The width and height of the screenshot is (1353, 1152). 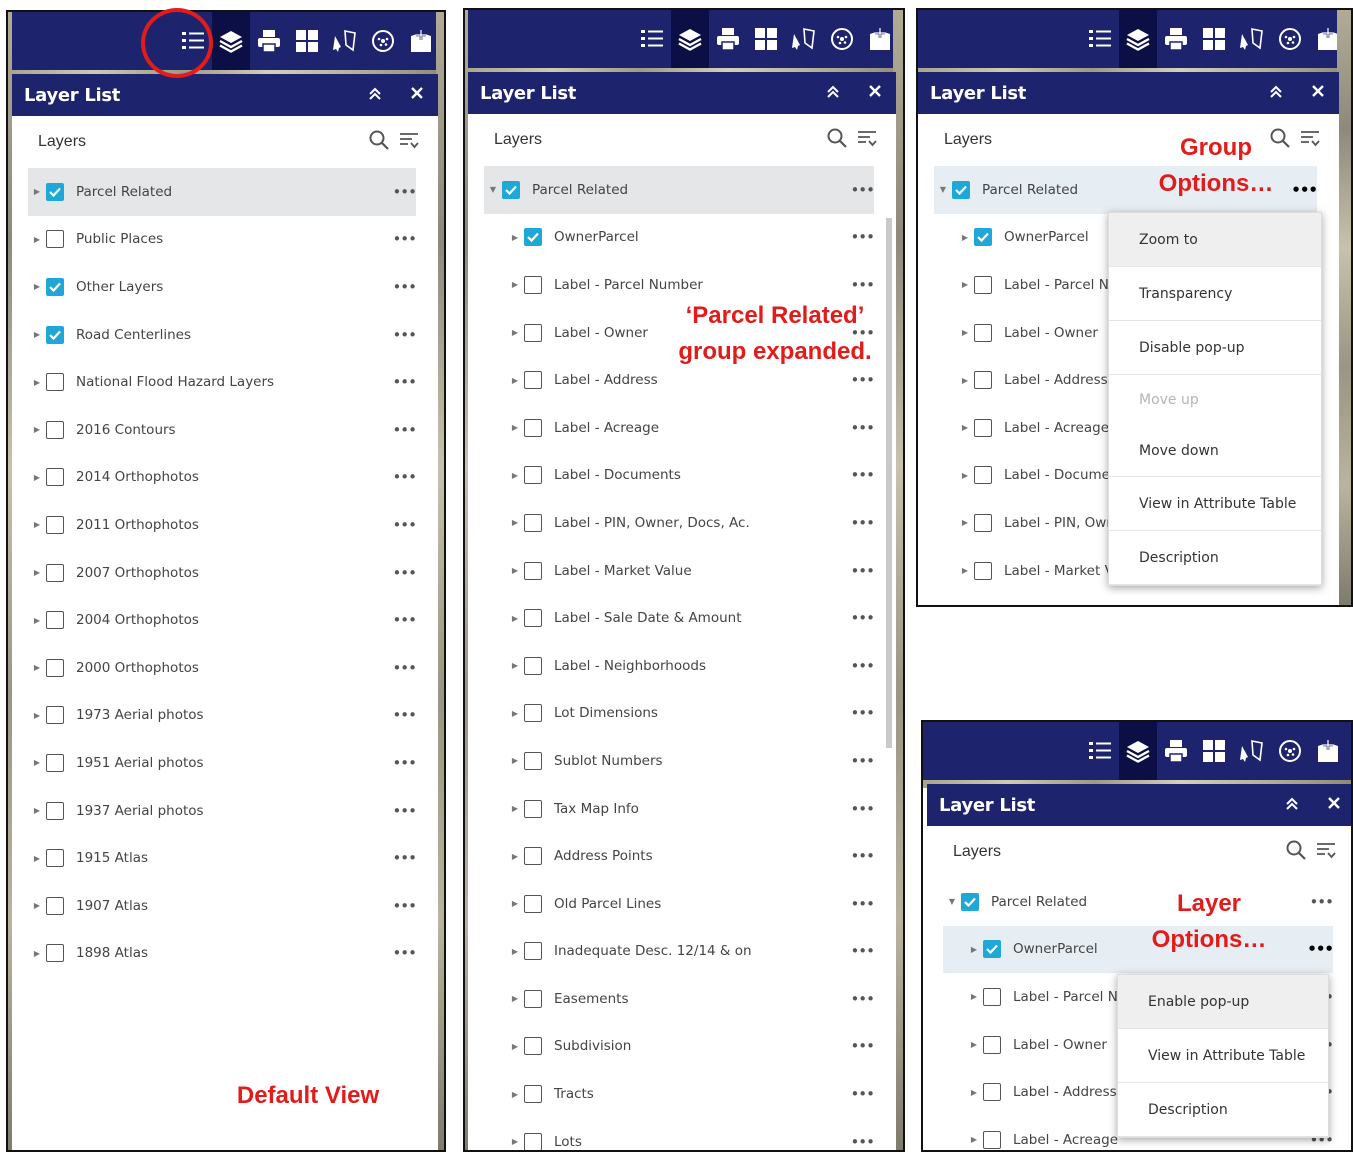 I want to click on bookmark-icon, so click(x=1328, y=751).